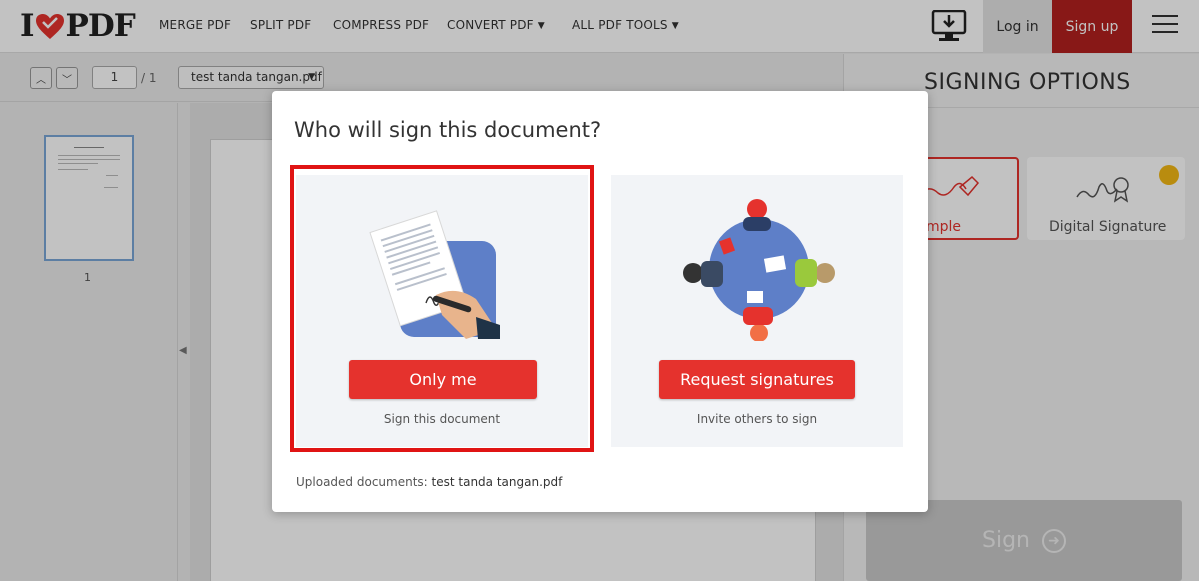 This screenshot has height=581, width=1199. I want to click on request-signatures-label: Request signatures, so click(757, 379).